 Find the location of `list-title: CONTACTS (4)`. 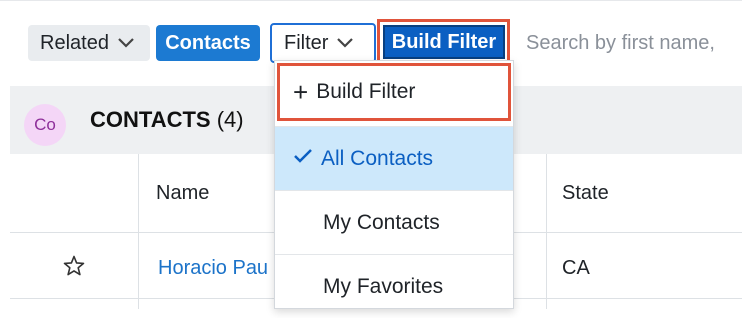

list-title: CONTACTS (4) is located at coordinates (167, 120).